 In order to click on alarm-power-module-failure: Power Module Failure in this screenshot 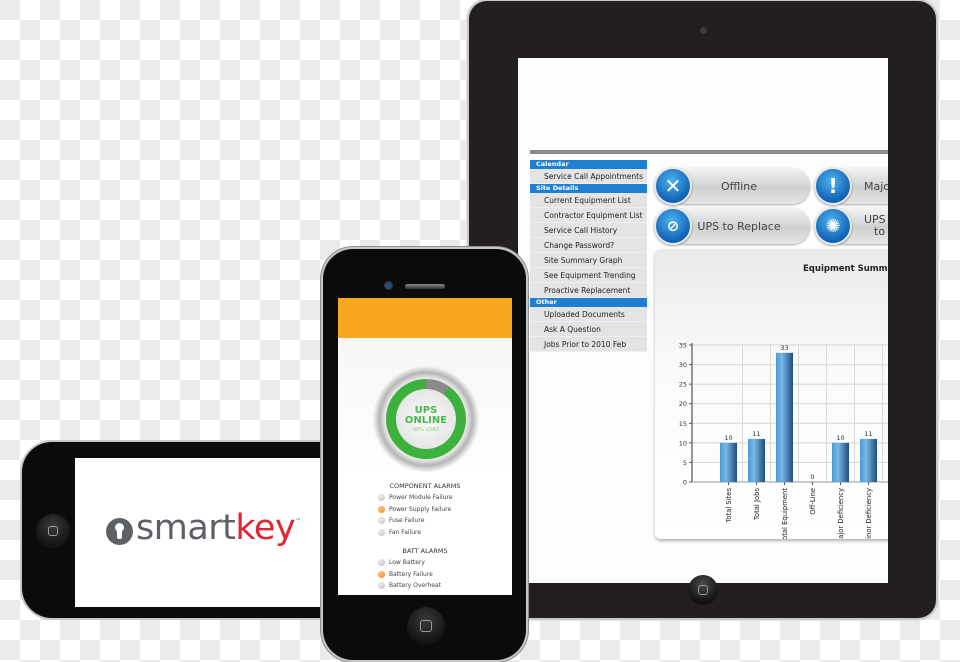, I will do `click(415, 497)`.